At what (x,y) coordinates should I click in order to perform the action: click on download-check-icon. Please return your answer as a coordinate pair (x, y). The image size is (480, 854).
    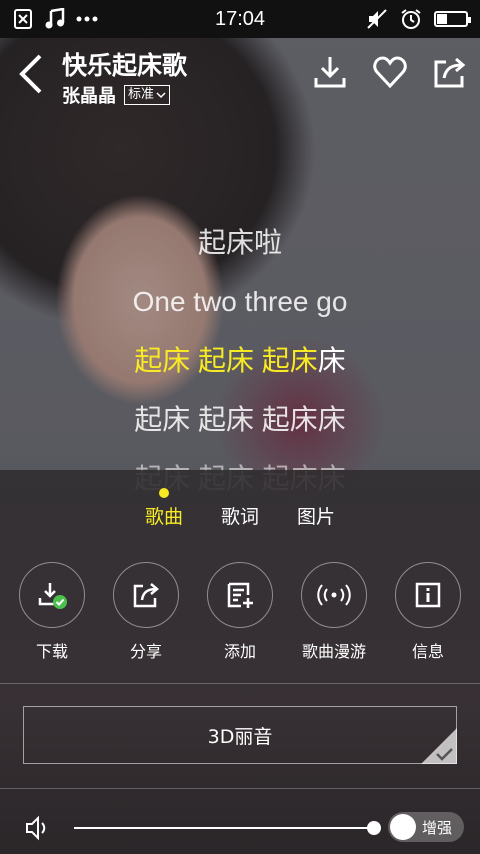
    Looking at the image, I should click on (52, 596).